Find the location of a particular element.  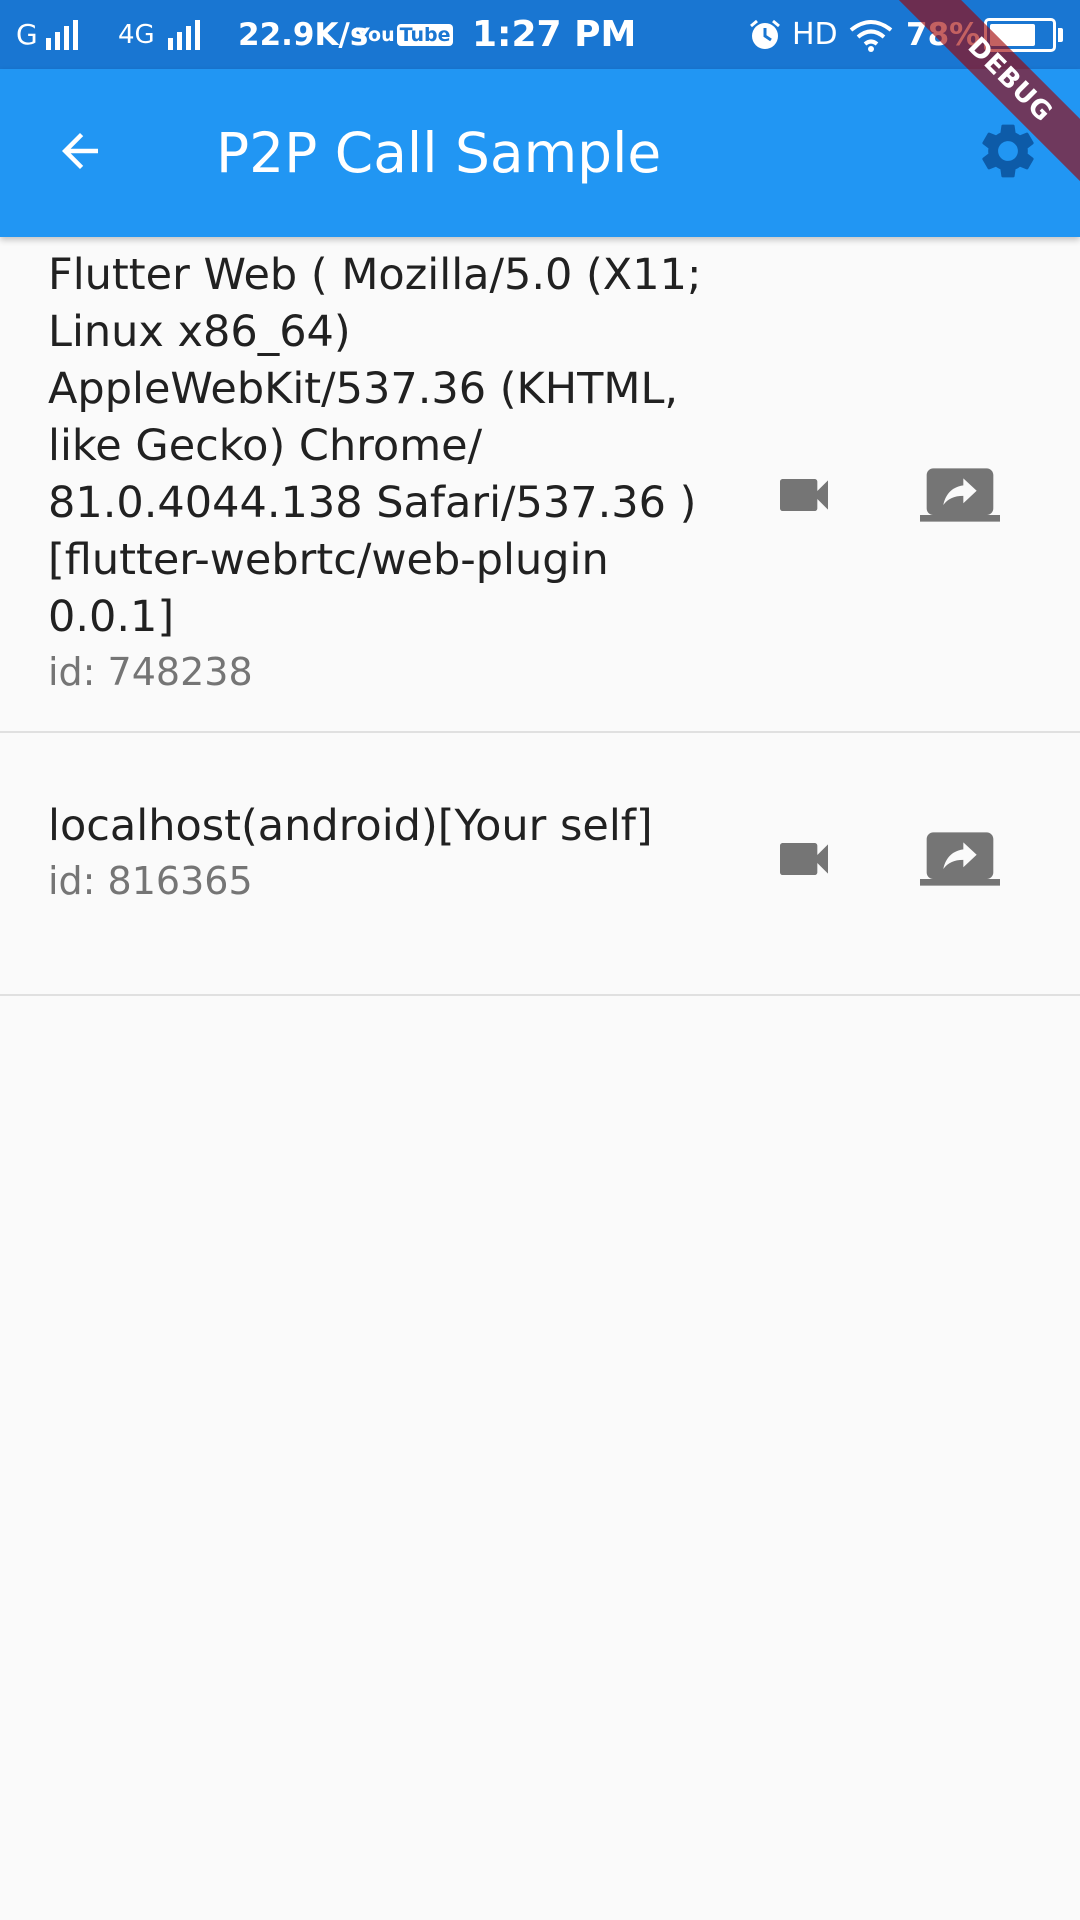

settings-button is located at coordinates (1008, 153).